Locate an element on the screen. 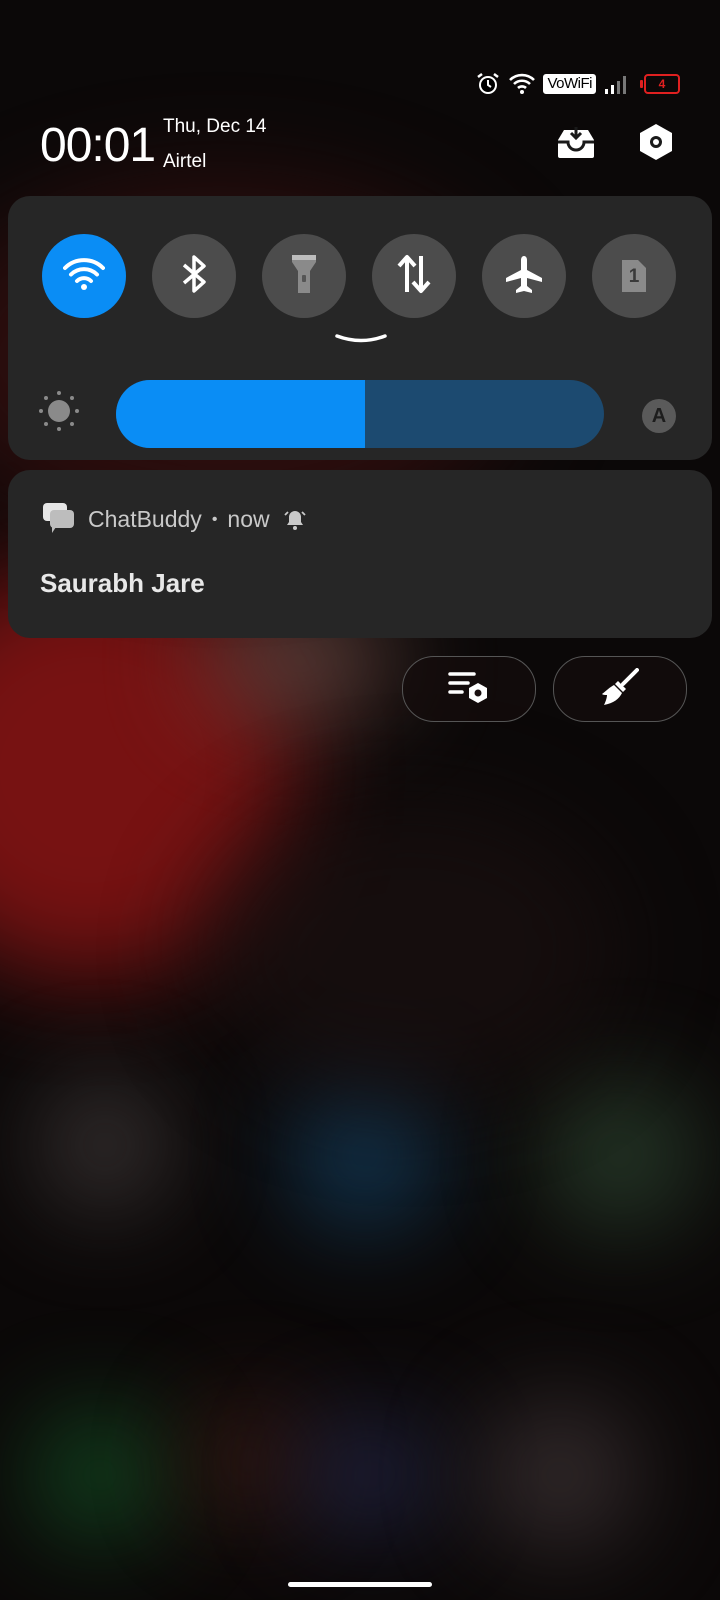 The height and width of the screenshot is (1600, 720). airplane-mode-toggle is located at coordinates (524, 276).